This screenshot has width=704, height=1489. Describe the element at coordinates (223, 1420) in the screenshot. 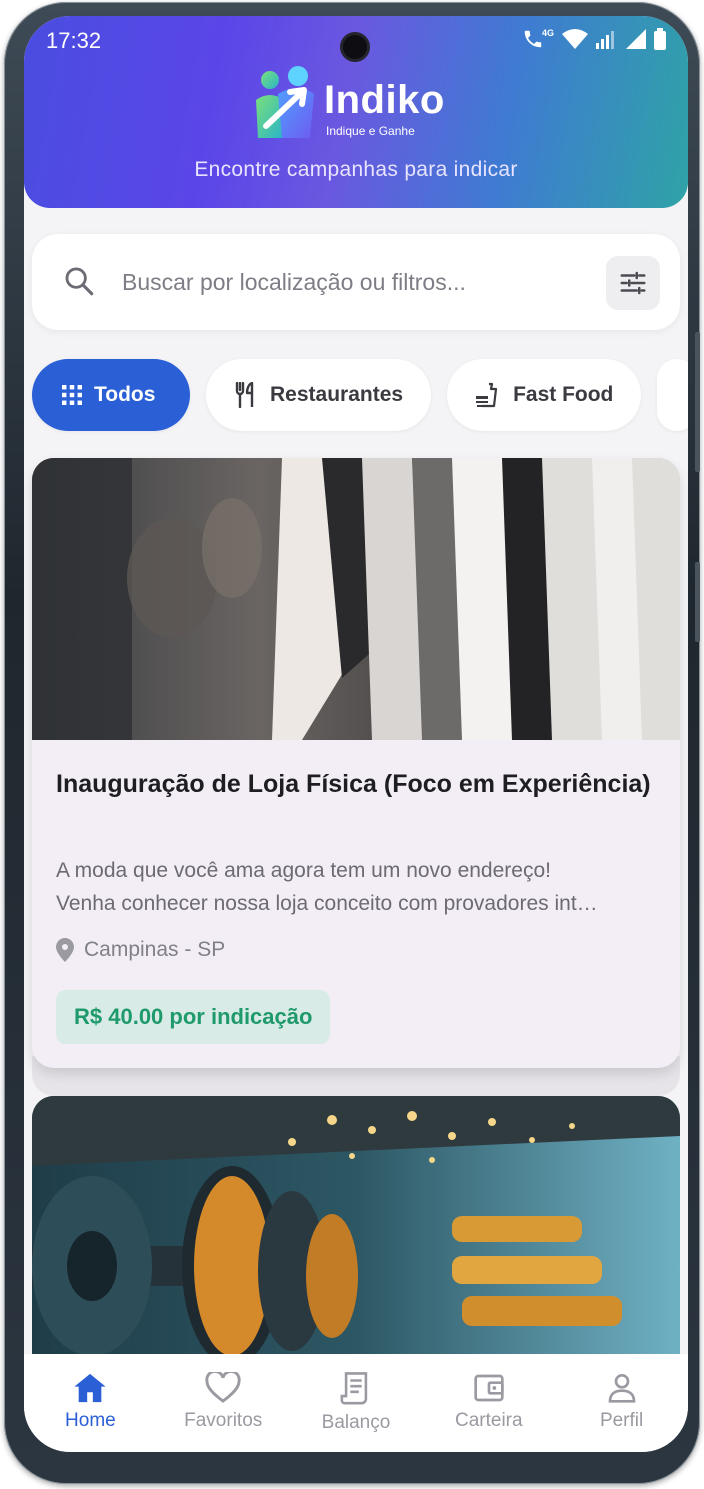

I see `nav-label: Favoritos` at that location.